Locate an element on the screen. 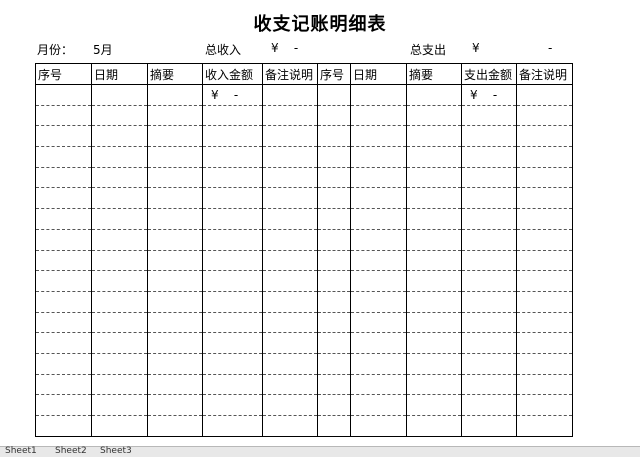  col-header-expense-note: 备注说明 is located at coordinates (544, 74).